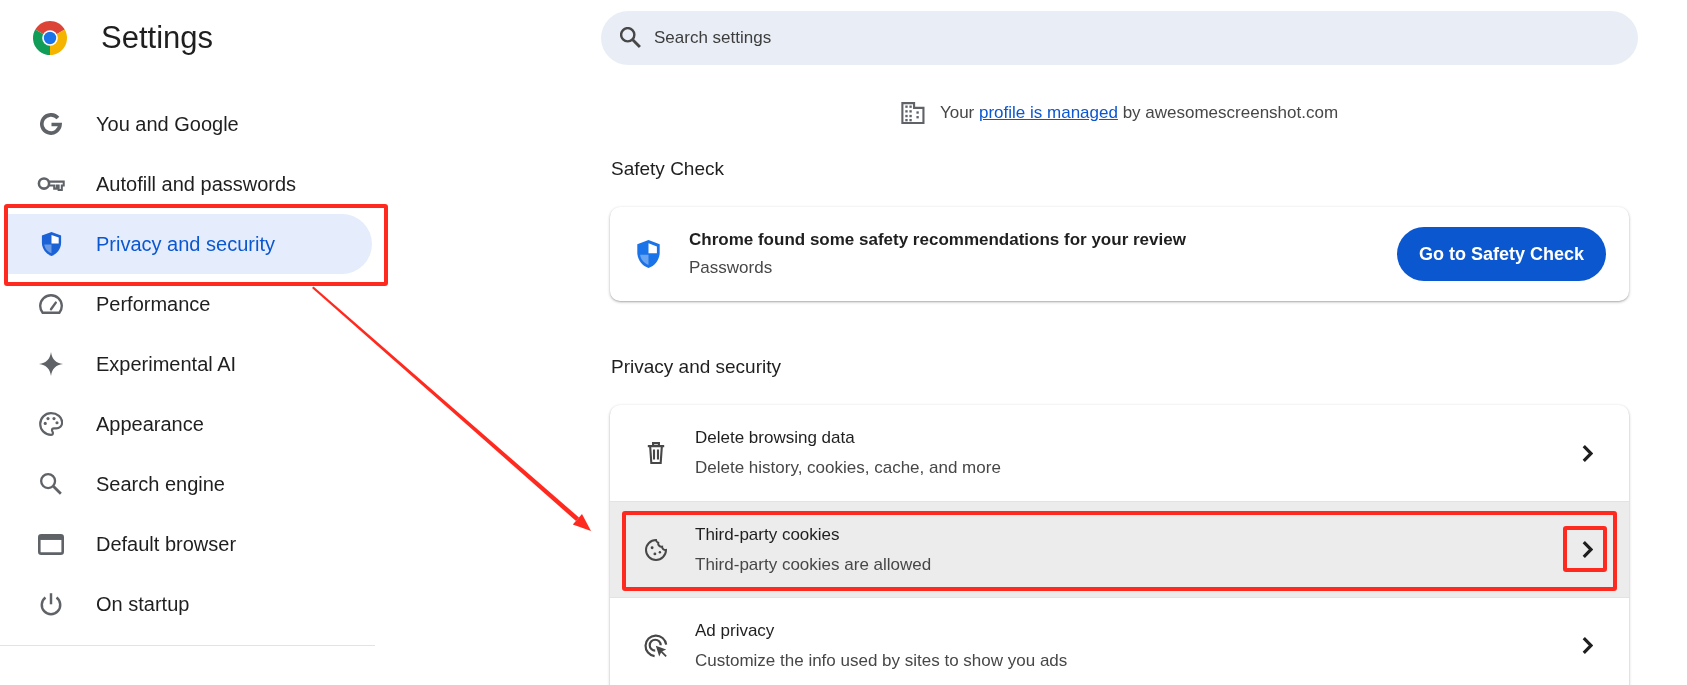 Image resolution: width=1687 pixels, height=685 pixels. Describe the element at coordinates (190, 484) in the screenshot. I see `sidebar-item: Search engine` at that location.